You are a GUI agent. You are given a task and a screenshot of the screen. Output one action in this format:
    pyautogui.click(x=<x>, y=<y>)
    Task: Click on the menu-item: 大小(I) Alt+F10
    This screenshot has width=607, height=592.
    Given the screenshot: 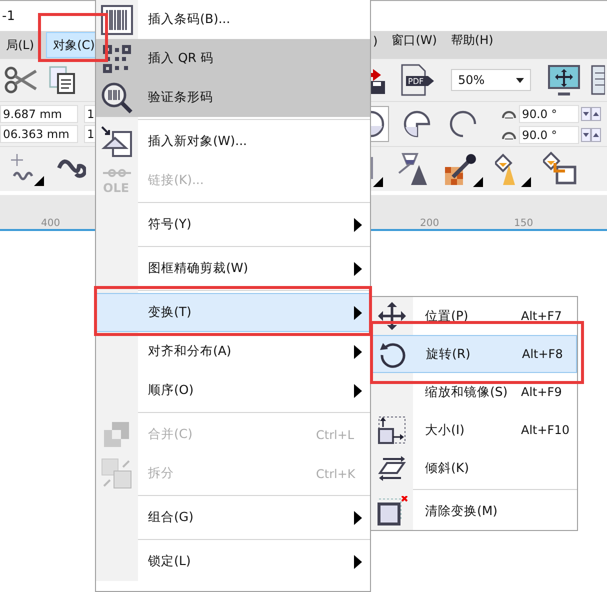 What is the action you would take?
    pyautogui.click(x=474, y=430)
    